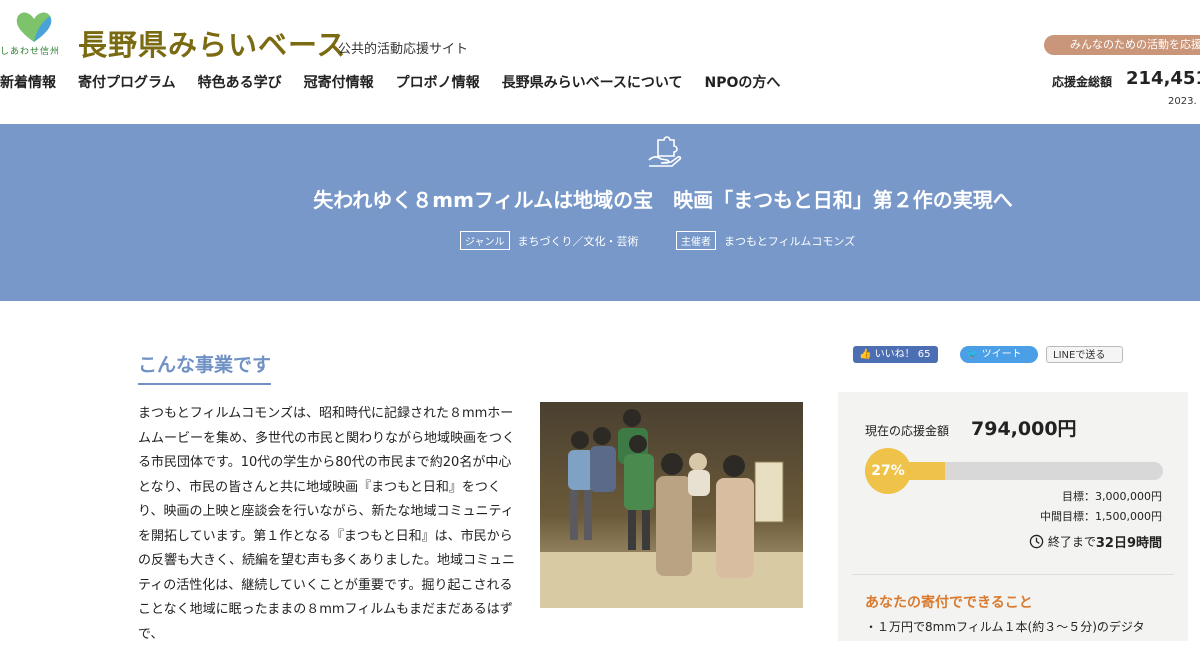  Describe the element at coordinates (205, 367) in the screenshot. I see `section-heading: こんな事業です` at that location.